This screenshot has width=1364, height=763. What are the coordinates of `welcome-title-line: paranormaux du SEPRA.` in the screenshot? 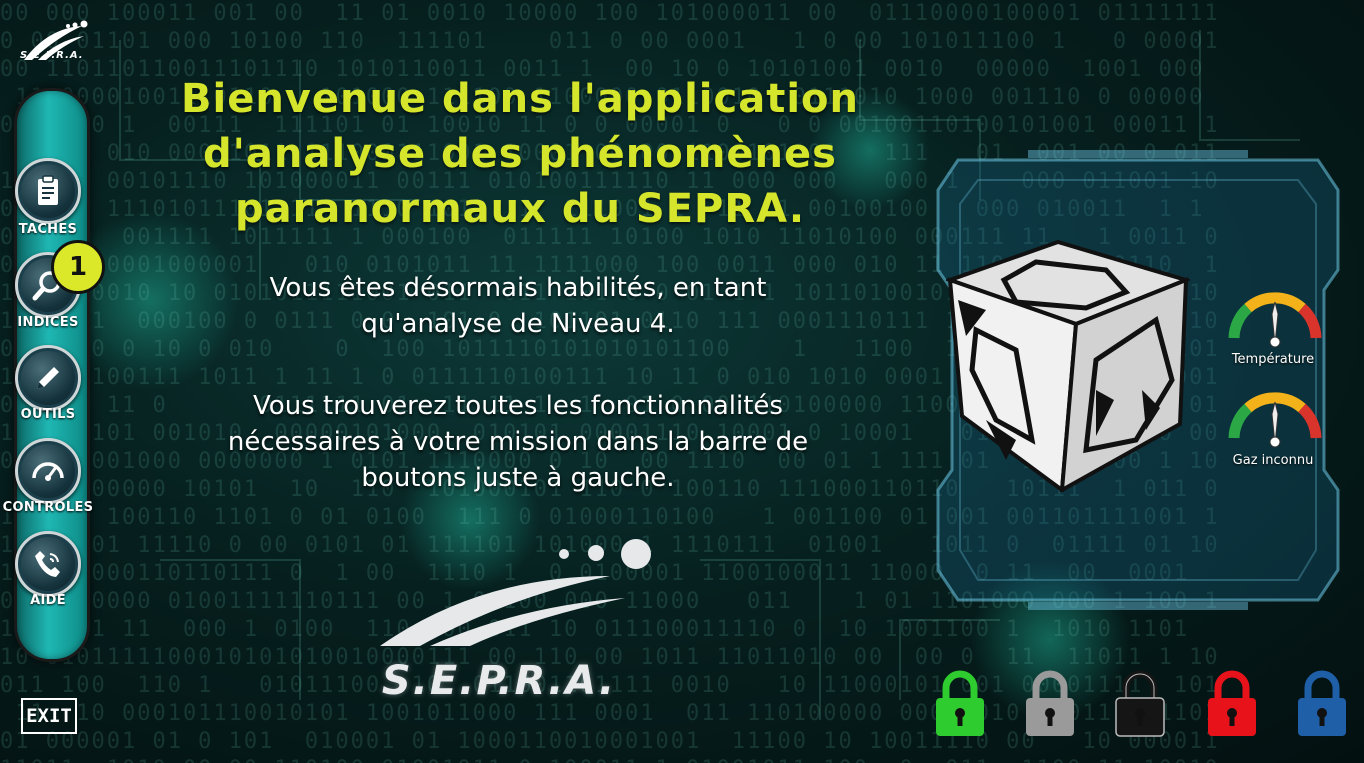 It's located at (520, 209).